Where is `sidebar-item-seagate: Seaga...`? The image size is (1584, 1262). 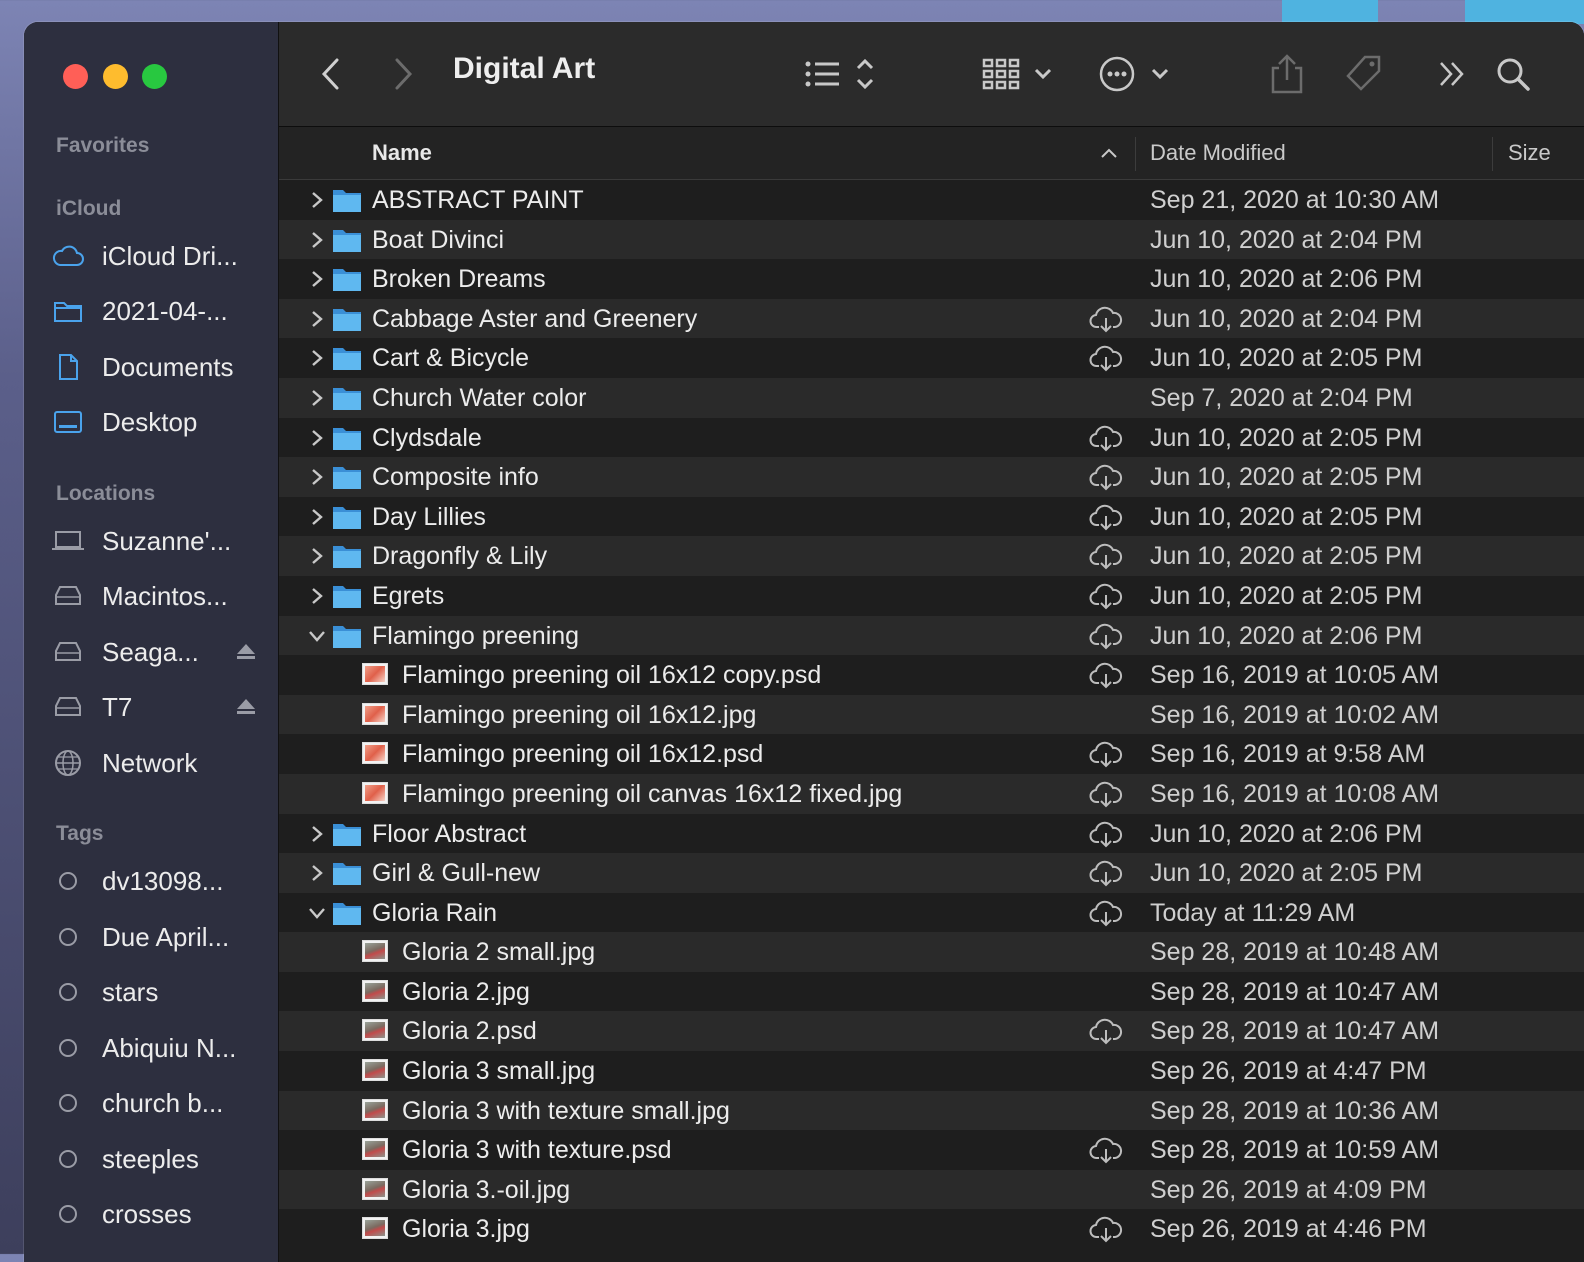
sidebar-item-seagate: Seaga... is located at coordinates (160, 652).